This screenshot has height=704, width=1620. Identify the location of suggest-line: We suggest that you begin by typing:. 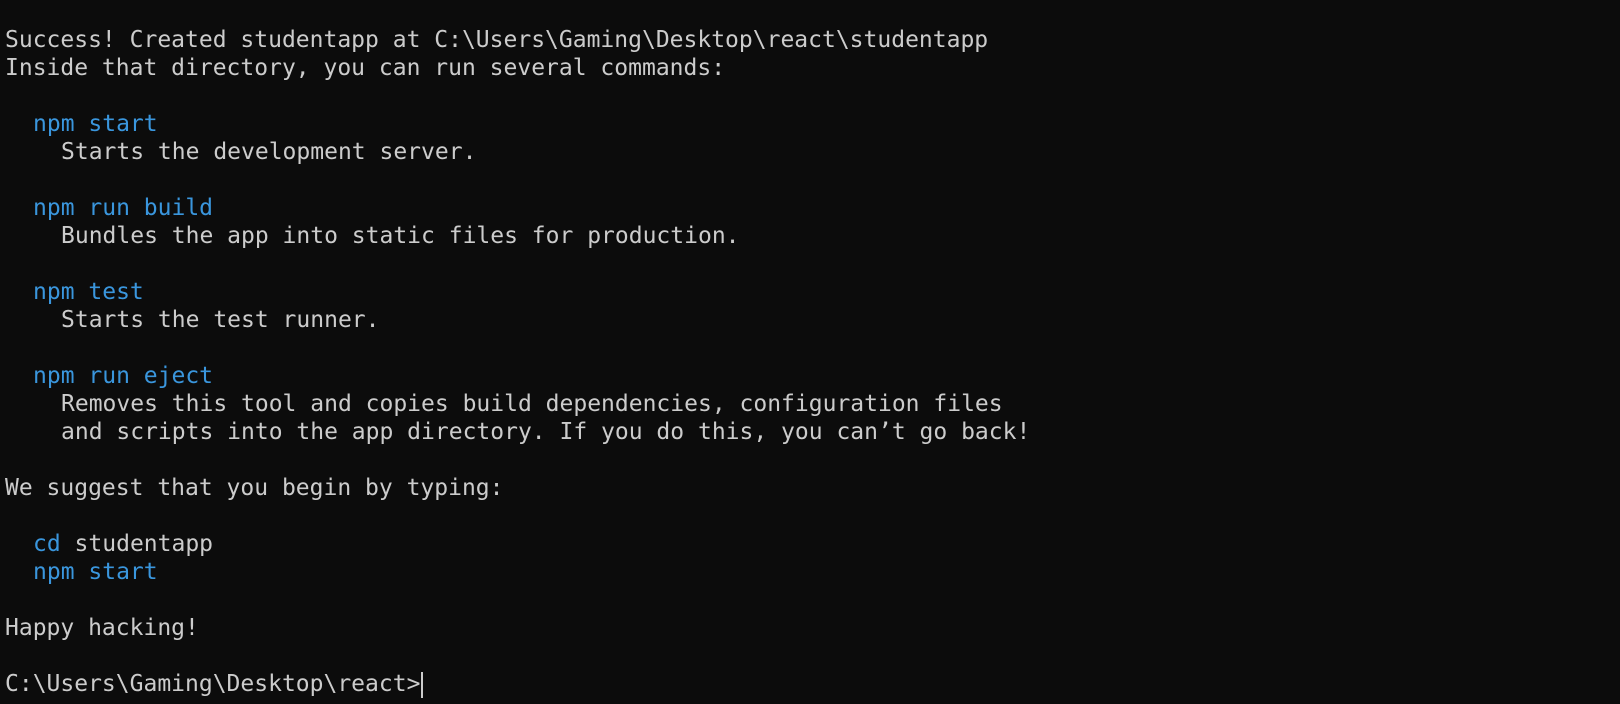
(254, 488).